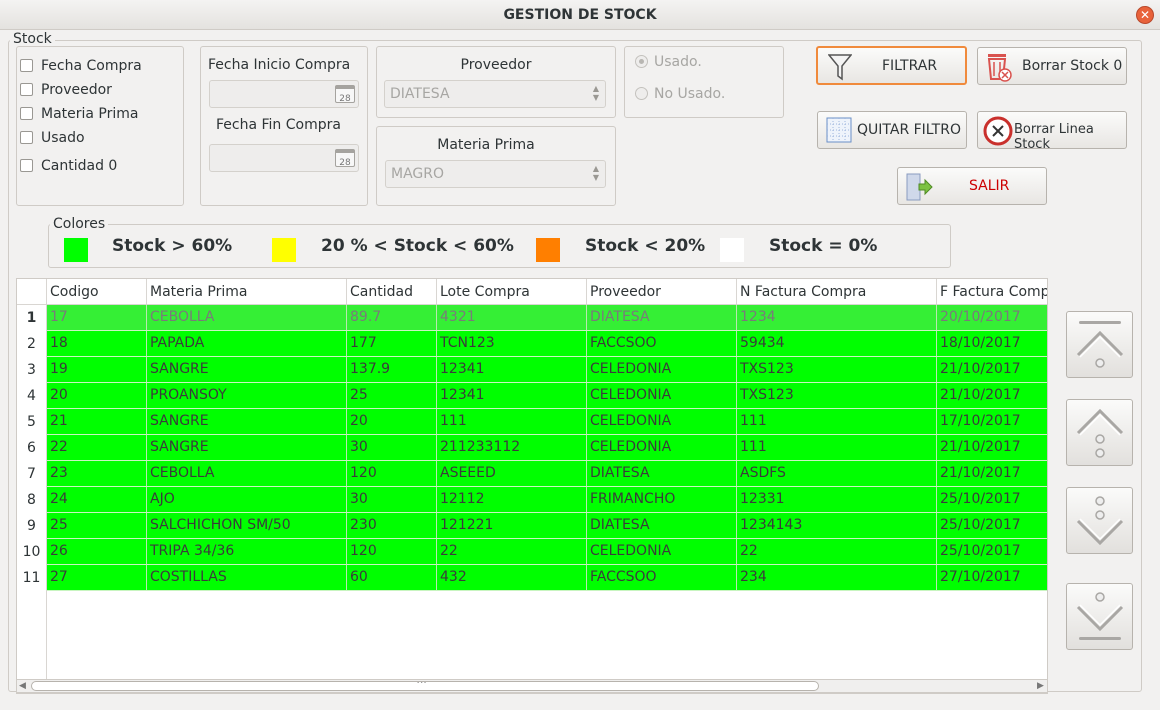  What do you see at coordinates (392, 525) in the screenshot?
I see `table-cell: 230` at bounding box center [392, 525].